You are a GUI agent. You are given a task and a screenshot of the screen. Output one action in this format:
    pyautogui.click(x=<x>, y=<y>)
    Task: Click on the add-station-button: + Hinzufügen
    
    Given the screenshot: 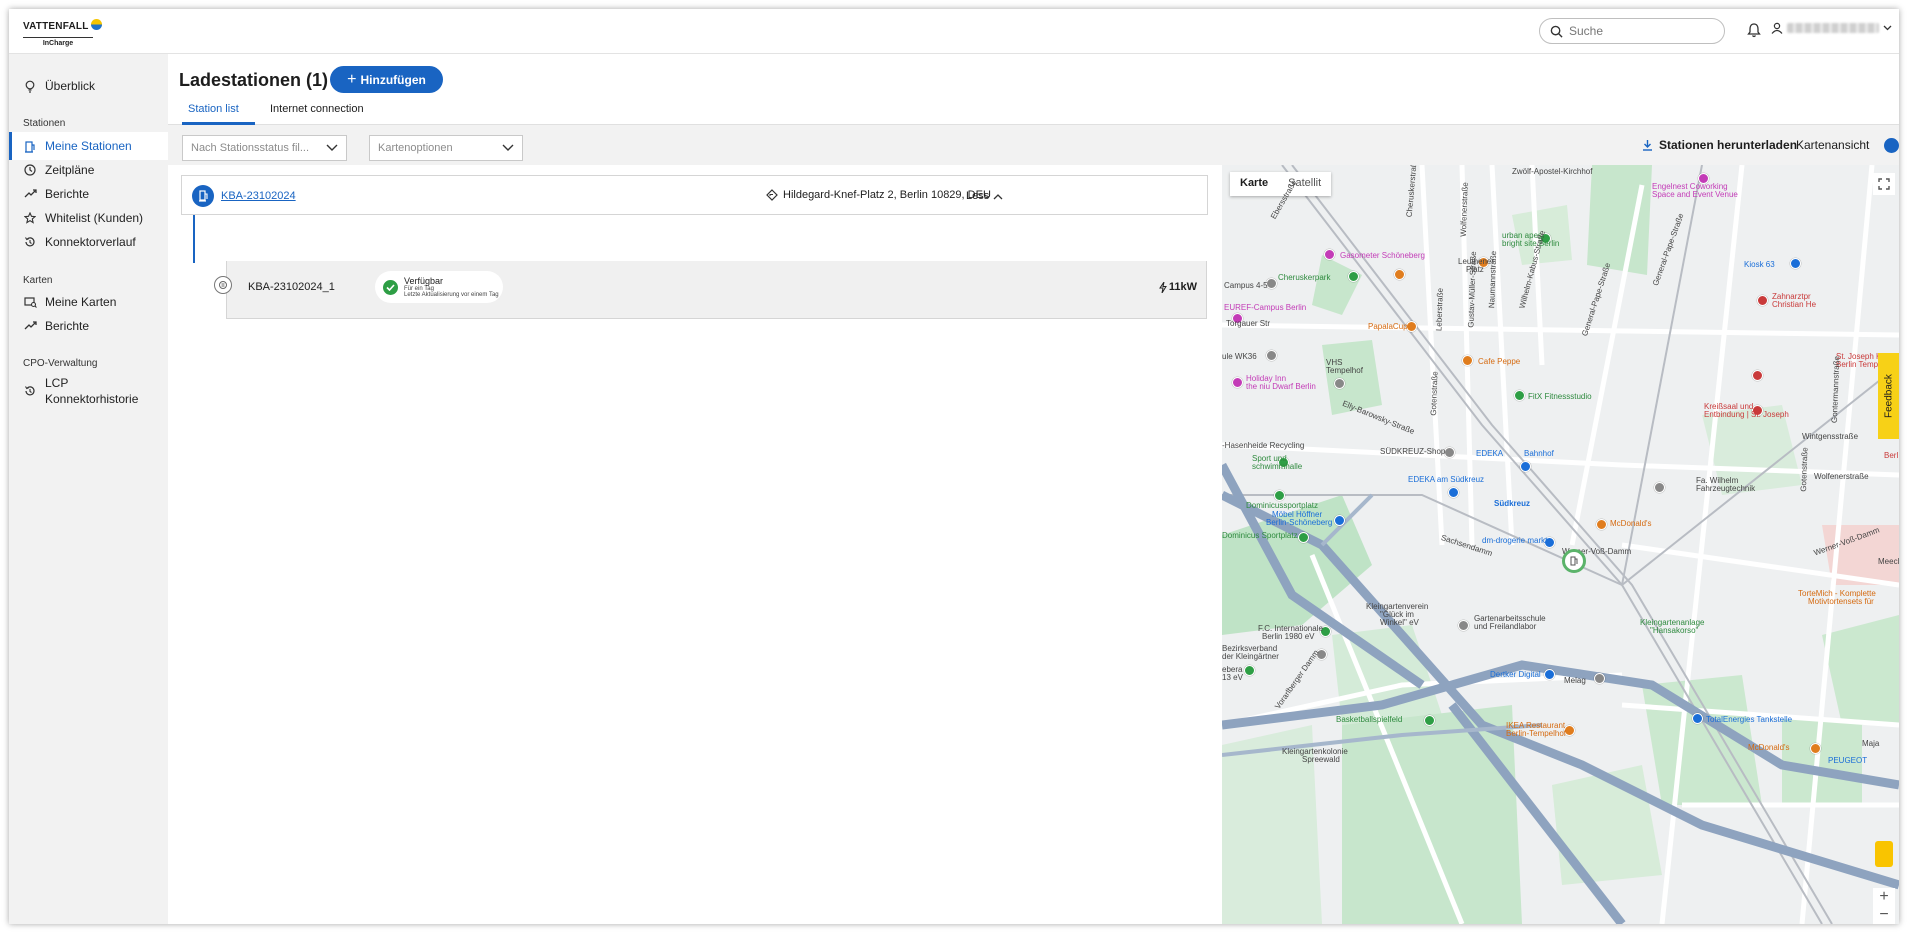 What is the action you would take?
    pyautogui.click(x=386, y=79)
    